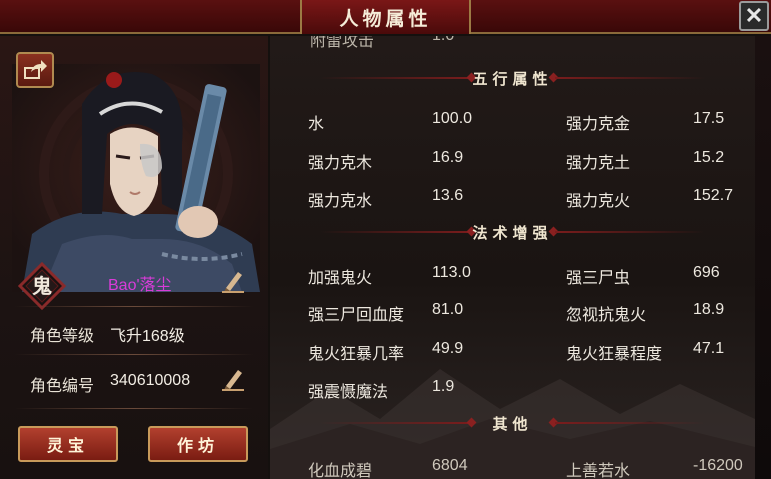  What do you see at coordinates (340, 471) in the screenshot?
I see `attr-label: 化血成碧` at bounding box center [340, 471].